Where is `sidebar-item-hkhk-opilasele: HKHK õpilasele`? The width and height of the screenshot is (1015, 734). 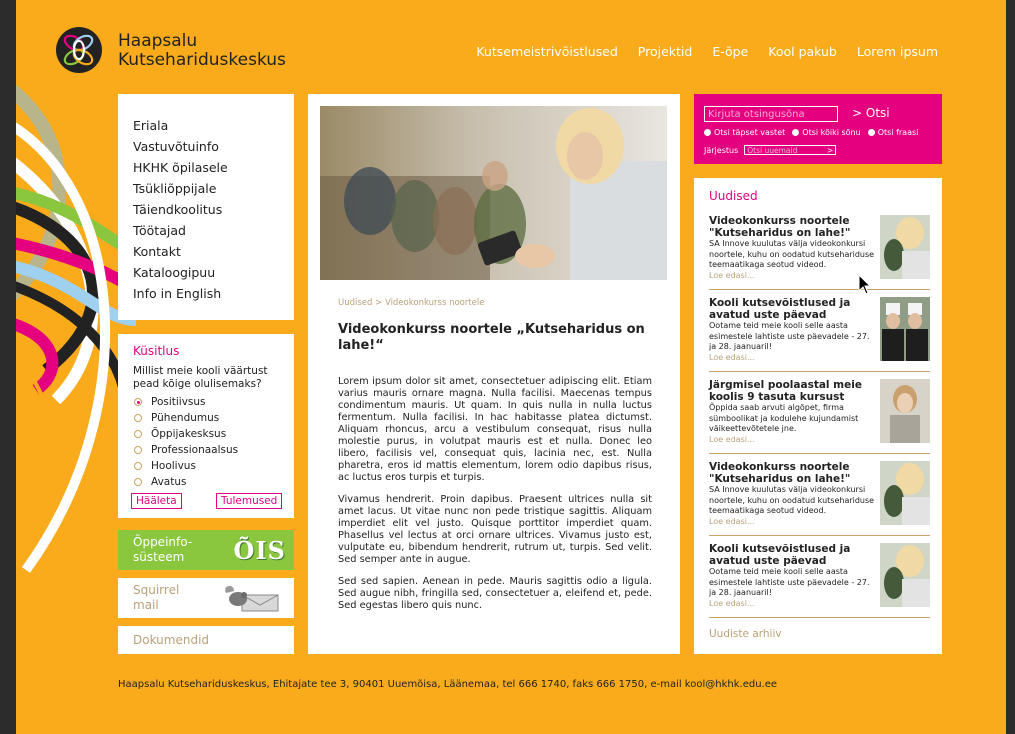
sidebar-item-hkhk-opilasele: HKHK õpilasele is located at coordinates (213, 167).